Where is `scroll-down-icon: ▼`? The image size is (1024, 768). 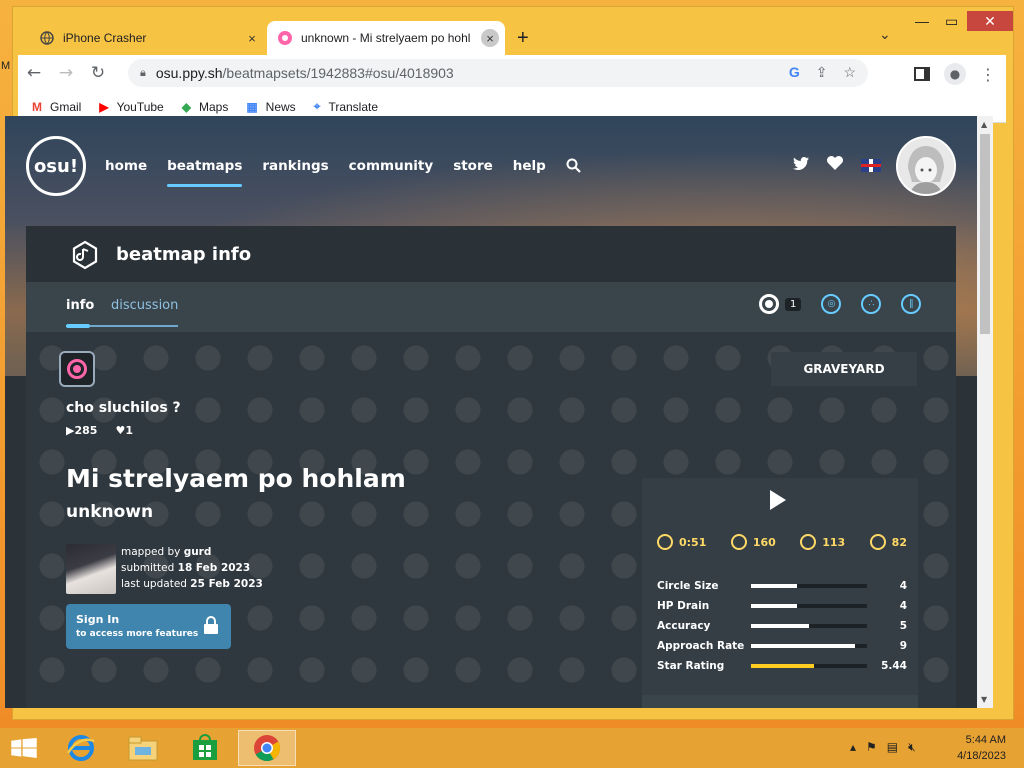
scroll-down-icon: ▼ is located at coordinates (984, 699).